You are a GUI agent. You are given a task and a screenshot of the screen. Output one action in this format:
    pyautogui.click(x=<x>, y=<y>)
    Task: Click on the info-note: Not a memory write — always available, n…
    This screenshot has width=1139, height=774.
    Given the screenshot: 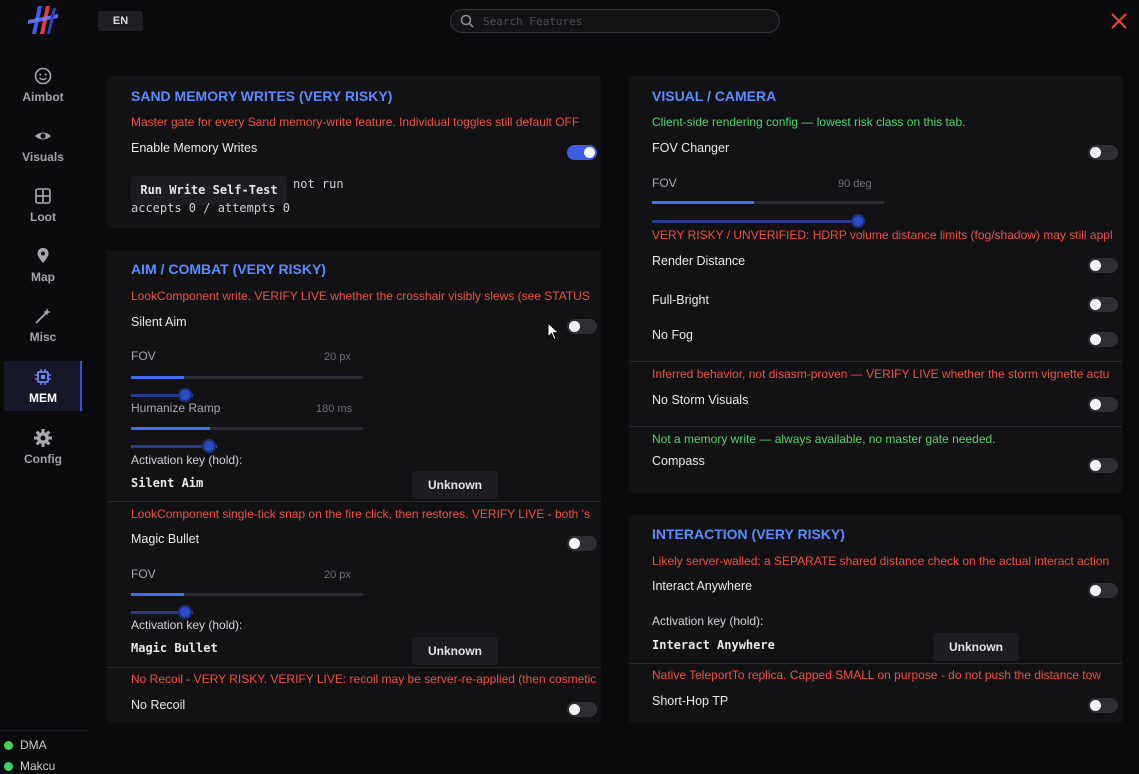 What is the action you would take?
    pyautogui.click(x=824, y=439)
    